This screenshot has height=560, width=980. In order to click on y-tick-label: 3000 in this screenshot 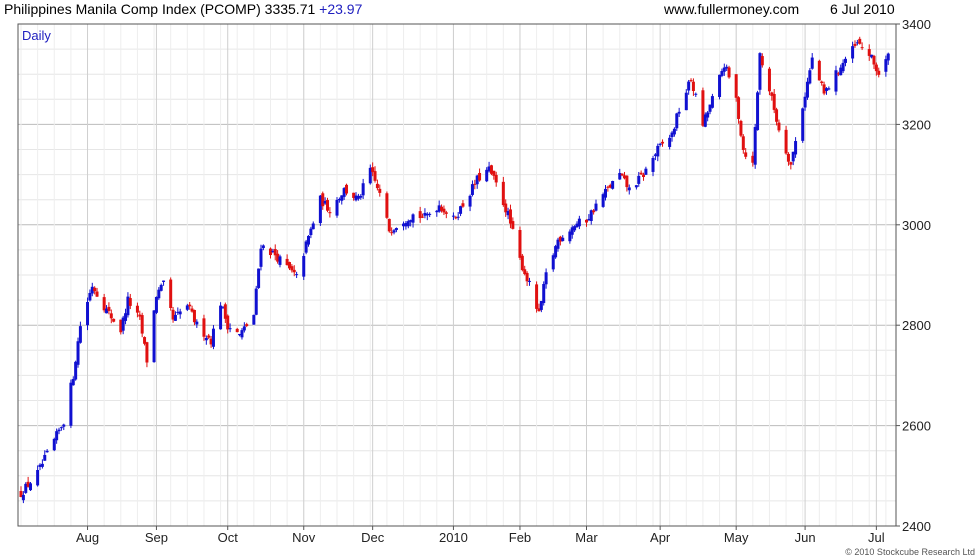, I will do `click(916, 225)`.